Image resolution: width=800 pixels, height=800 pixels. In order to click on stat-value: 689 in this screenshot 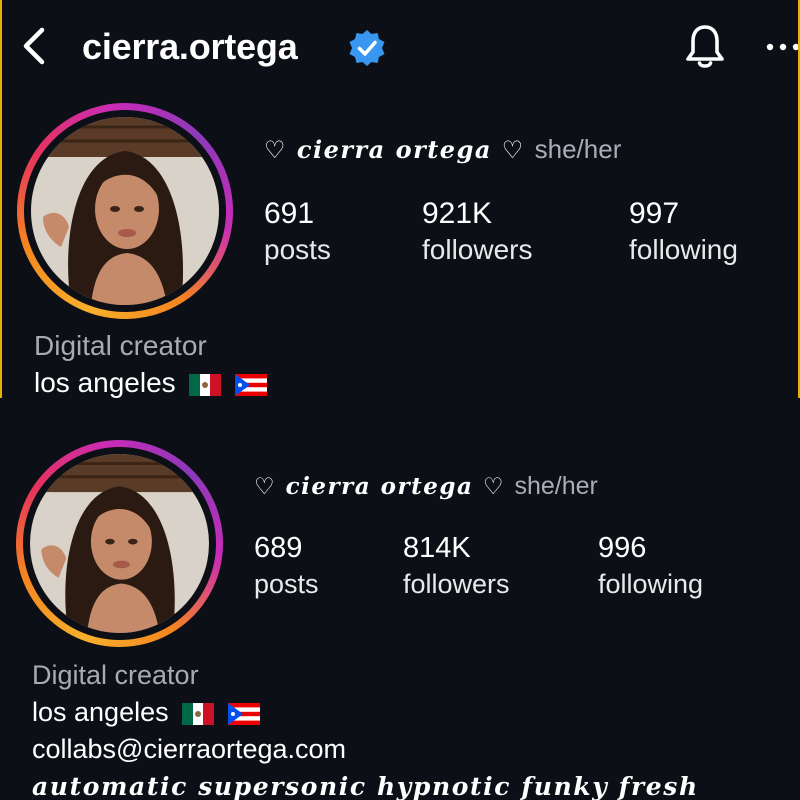, I will do `click(278, 548)`.